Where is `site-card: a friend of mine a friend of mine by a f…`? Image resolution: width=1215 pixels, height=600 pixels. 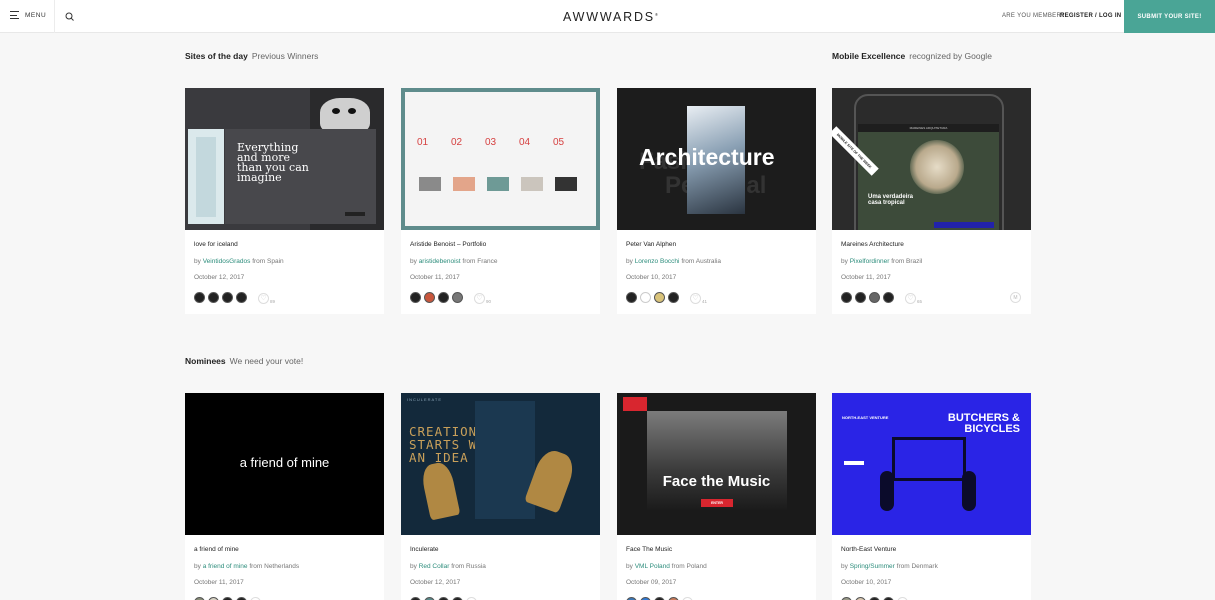
site-card: a friend of mine a friend of mine by a f… is located at coordinates (284, 496).